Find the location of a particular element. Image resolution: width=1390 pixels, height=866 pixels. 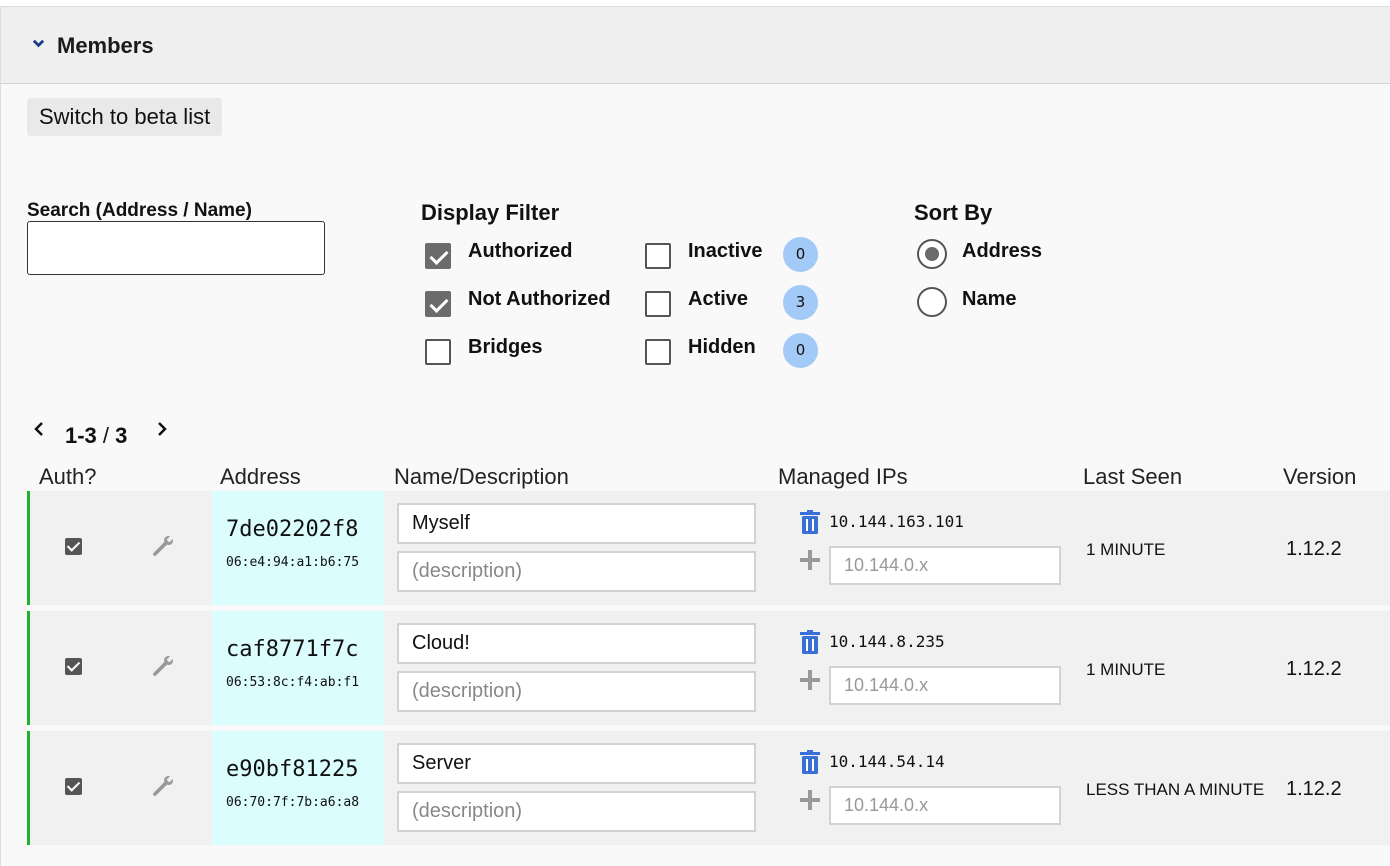

sort-address-radio is located at coordinates (932, 254).